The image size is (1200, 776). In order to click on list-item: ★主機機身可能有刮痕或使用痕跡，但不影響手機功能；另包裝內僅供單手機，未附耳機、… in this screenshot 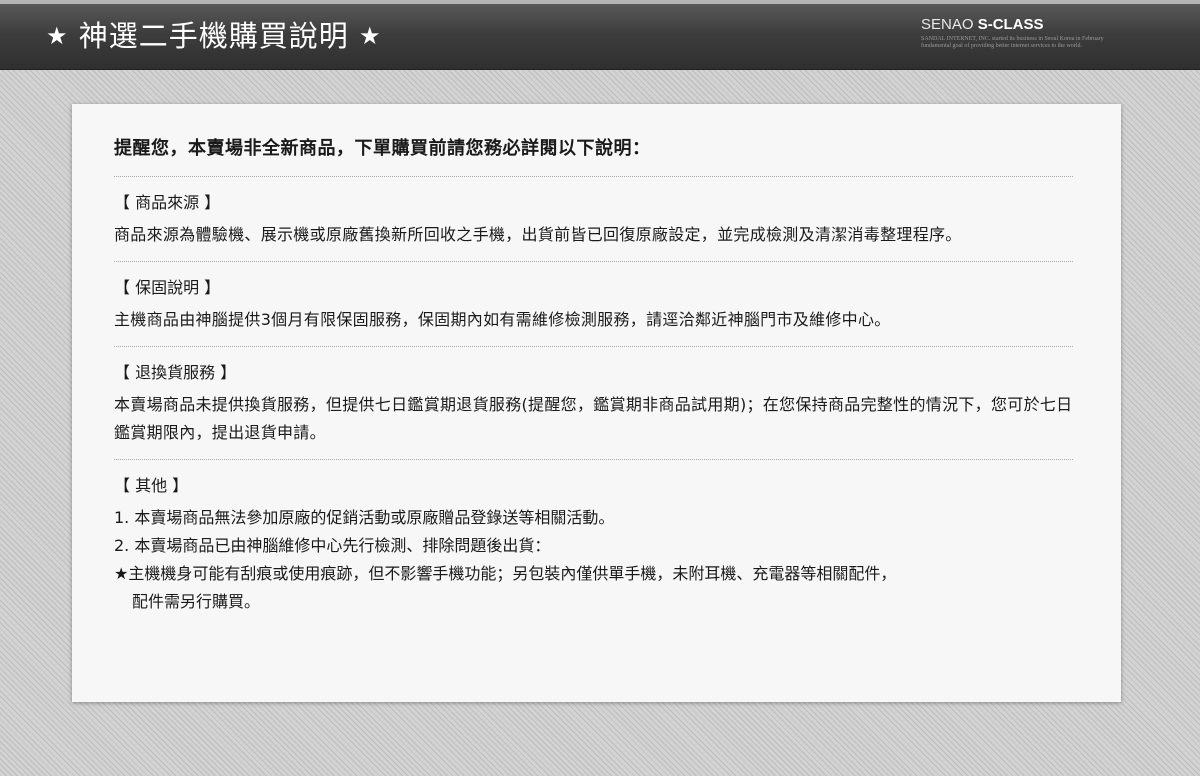, I will do `click(505, 573)`.